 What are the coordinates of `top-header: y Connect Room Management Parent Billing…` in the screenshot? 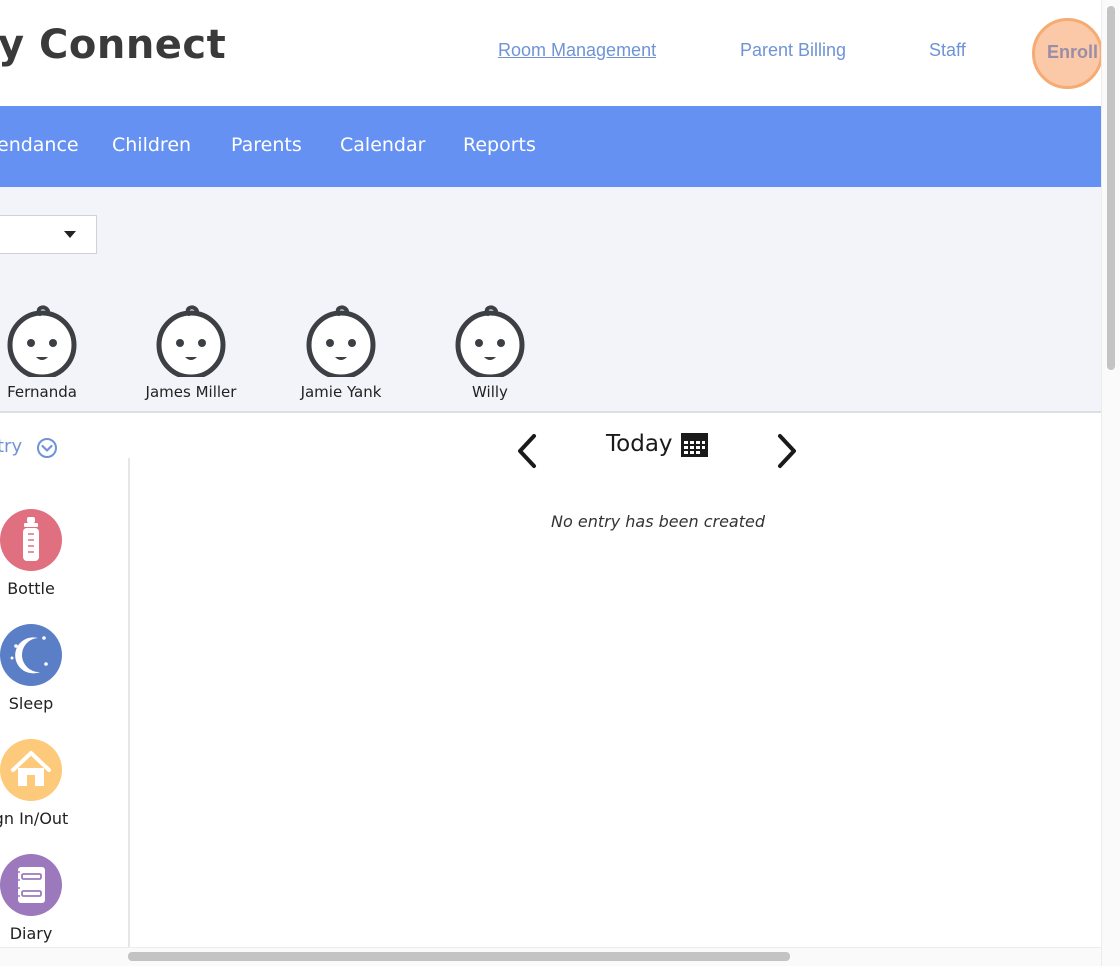 It's located at (551, 53).